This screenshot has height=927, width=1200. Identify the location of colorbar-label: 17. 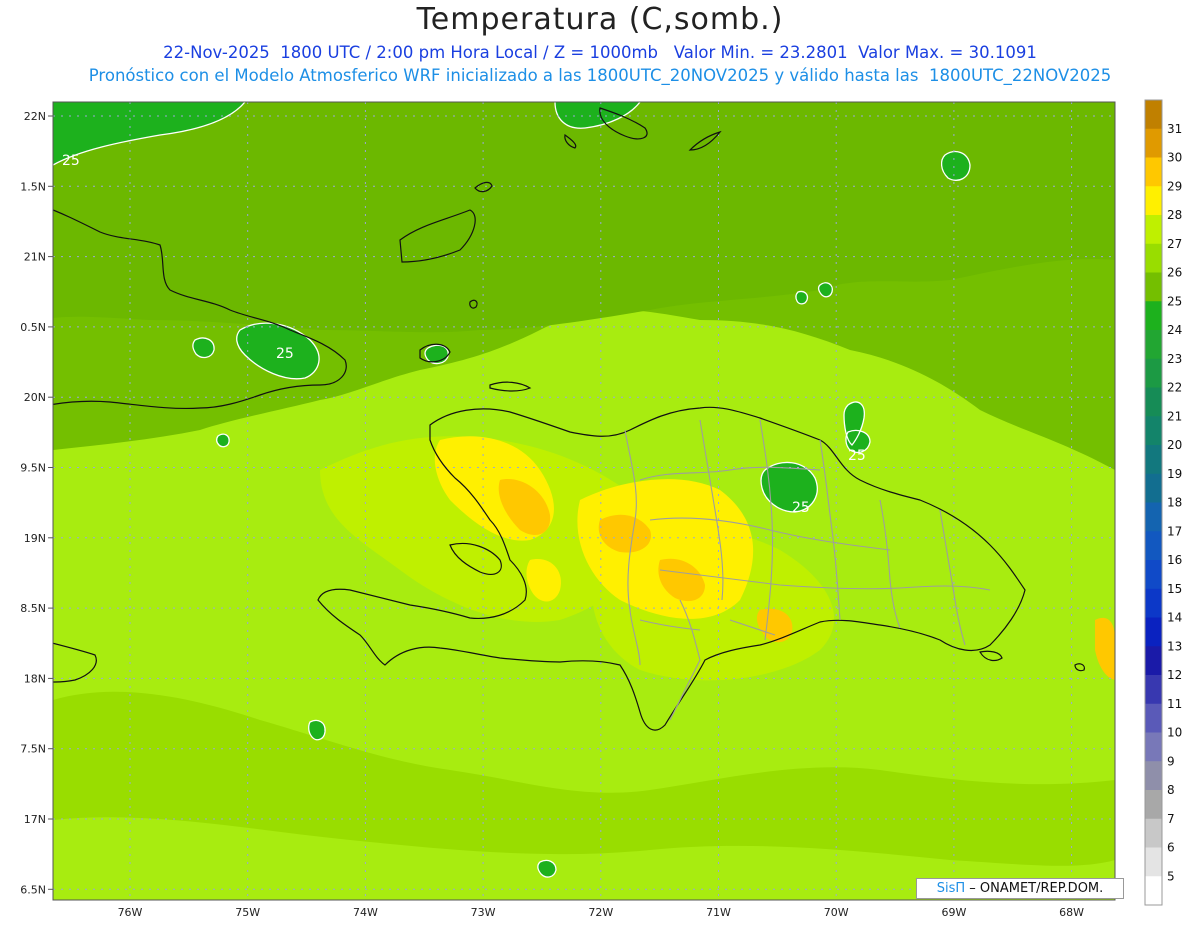
(1174, 531).